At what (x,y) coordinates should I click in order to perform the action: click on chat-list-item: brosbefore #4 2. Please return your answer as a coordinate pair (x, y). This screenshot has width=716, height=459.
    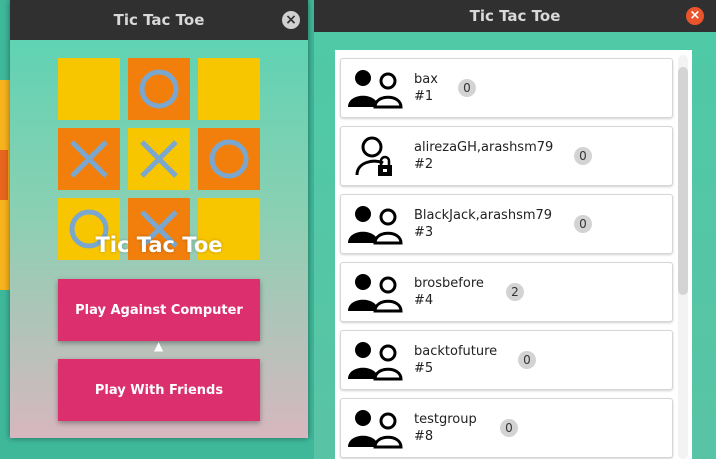
    Looking at the image, I should click on (506, 292).